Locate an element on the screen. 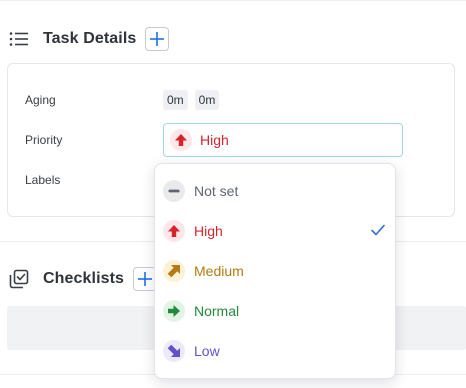 The width and height of the screenshot is (466, 388). priority-option-label: High is located at coordinates (208, 231).